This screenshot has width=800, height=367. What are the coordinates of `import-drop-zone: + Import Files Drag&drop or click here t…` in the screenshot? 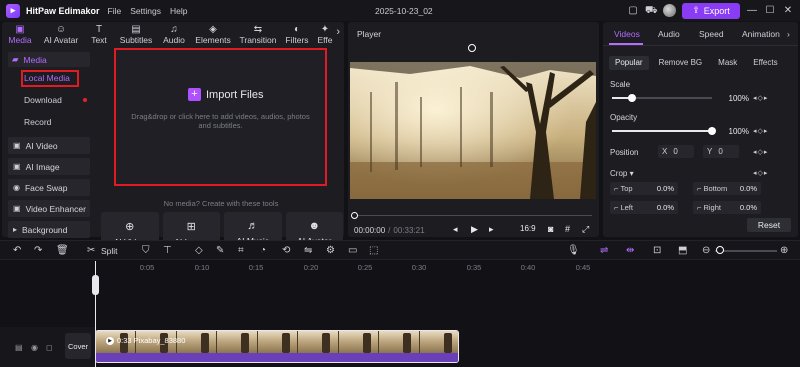 It's located at (220, 117).